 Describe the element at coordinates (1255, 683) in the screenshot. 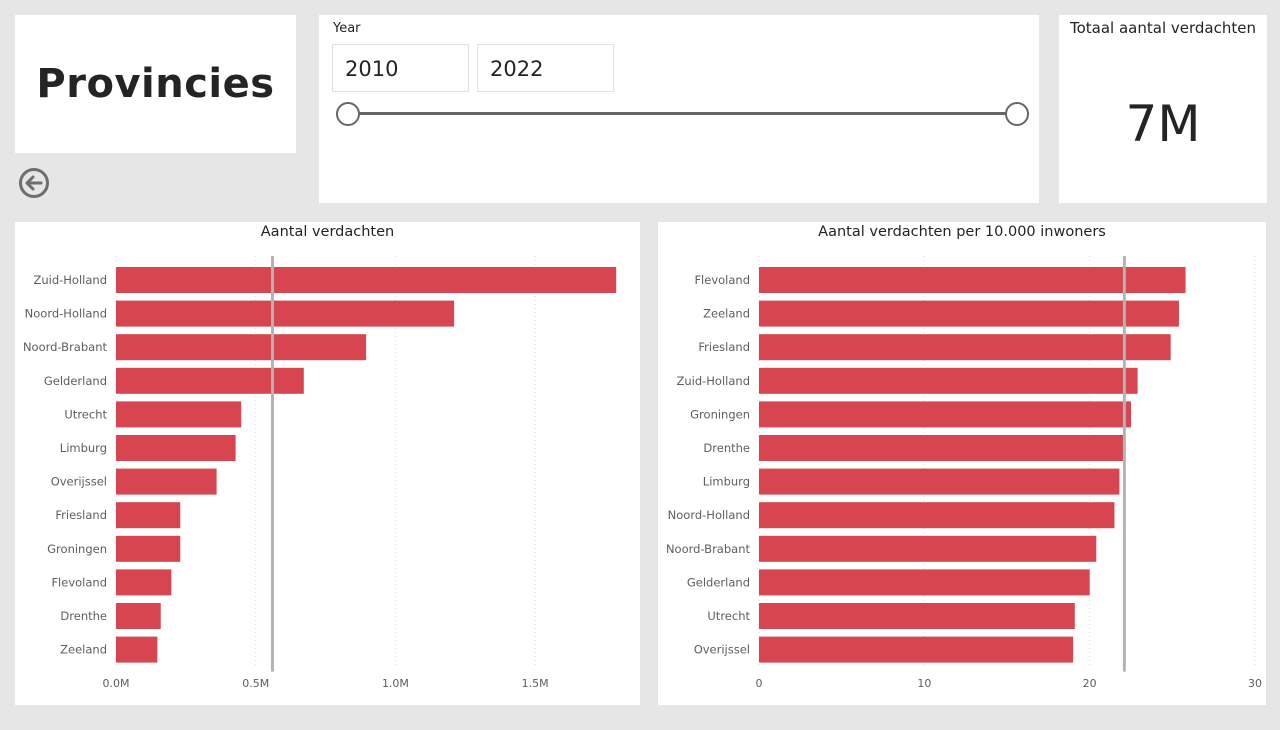

I see `x-tick-label: 30` at that location.